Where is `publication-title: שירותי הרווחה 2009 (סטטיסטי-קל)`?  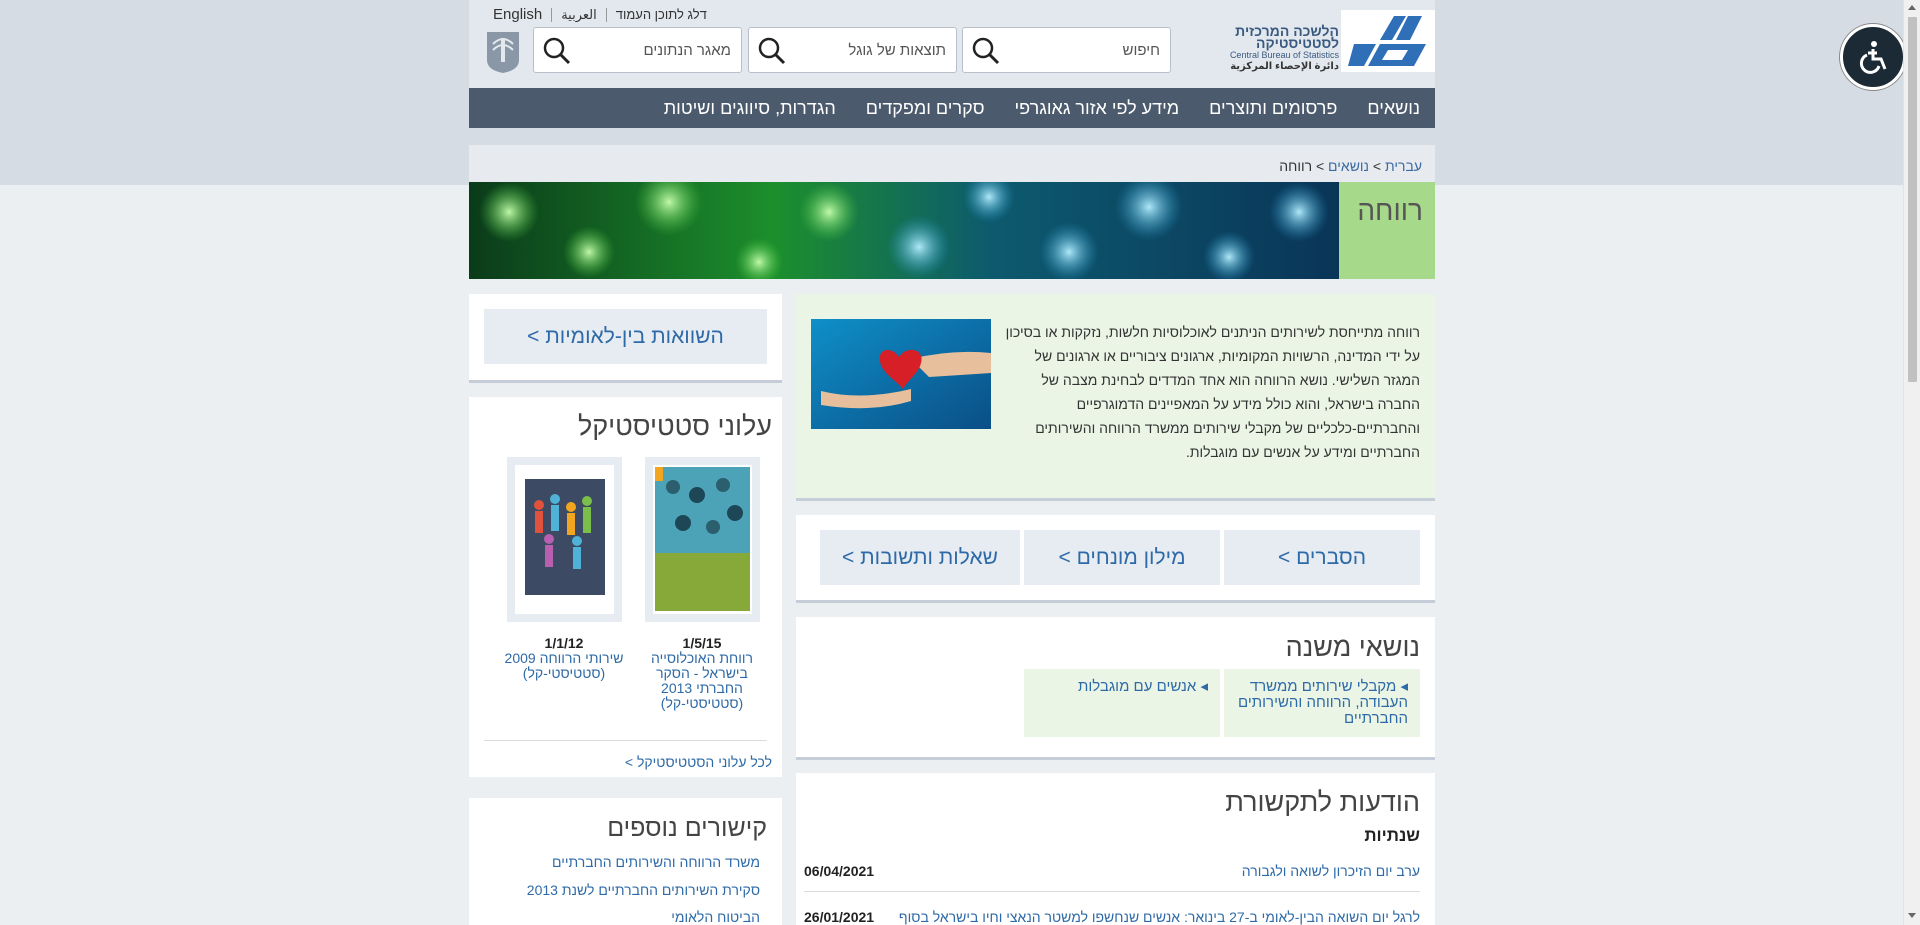 publication-title: שירותי הרווחה 2009 (סטטיסטי-קל) is located at coordinates (564, 666).